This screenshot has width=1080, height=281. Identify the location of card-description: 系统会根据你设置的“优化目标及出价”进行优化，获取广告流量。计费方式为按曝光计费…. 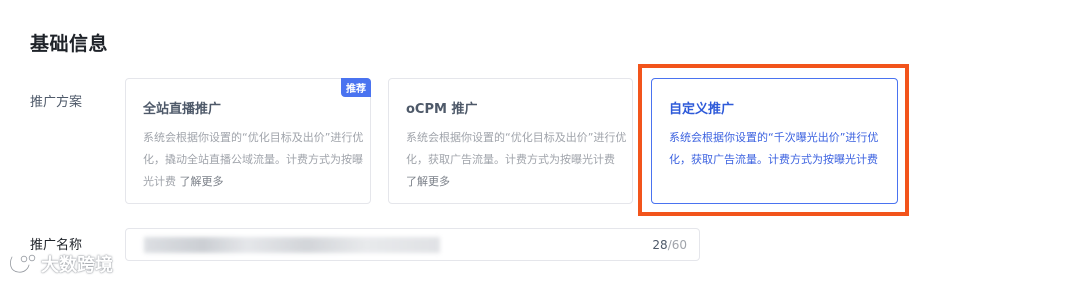
(517, 160).